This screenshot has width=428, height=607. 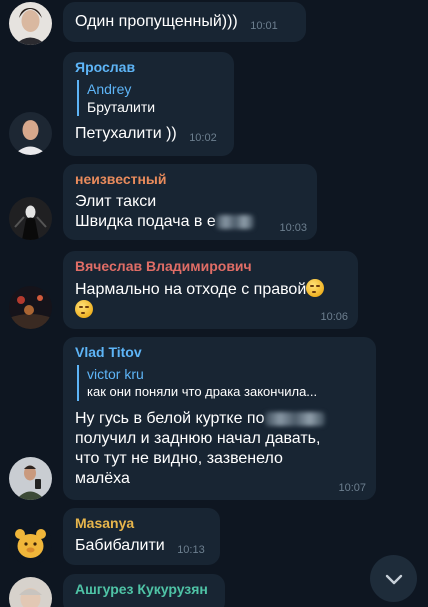 I want to click on sender-name: неизвестный, so click(x=190, y=179).